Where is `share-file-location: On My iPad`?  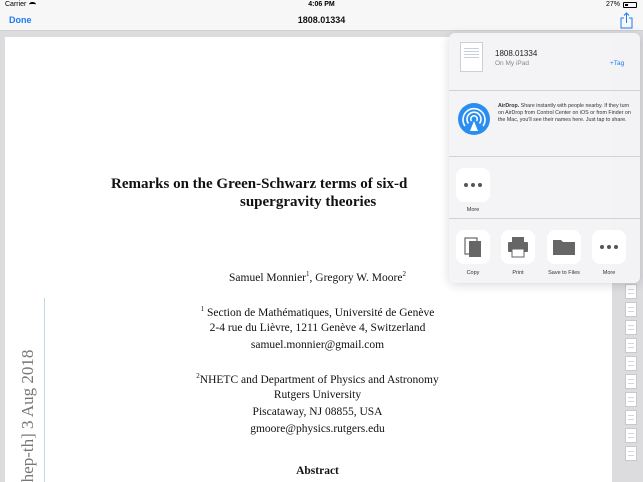
share-file-location: On My iPad is located at coordinates (512, 63).